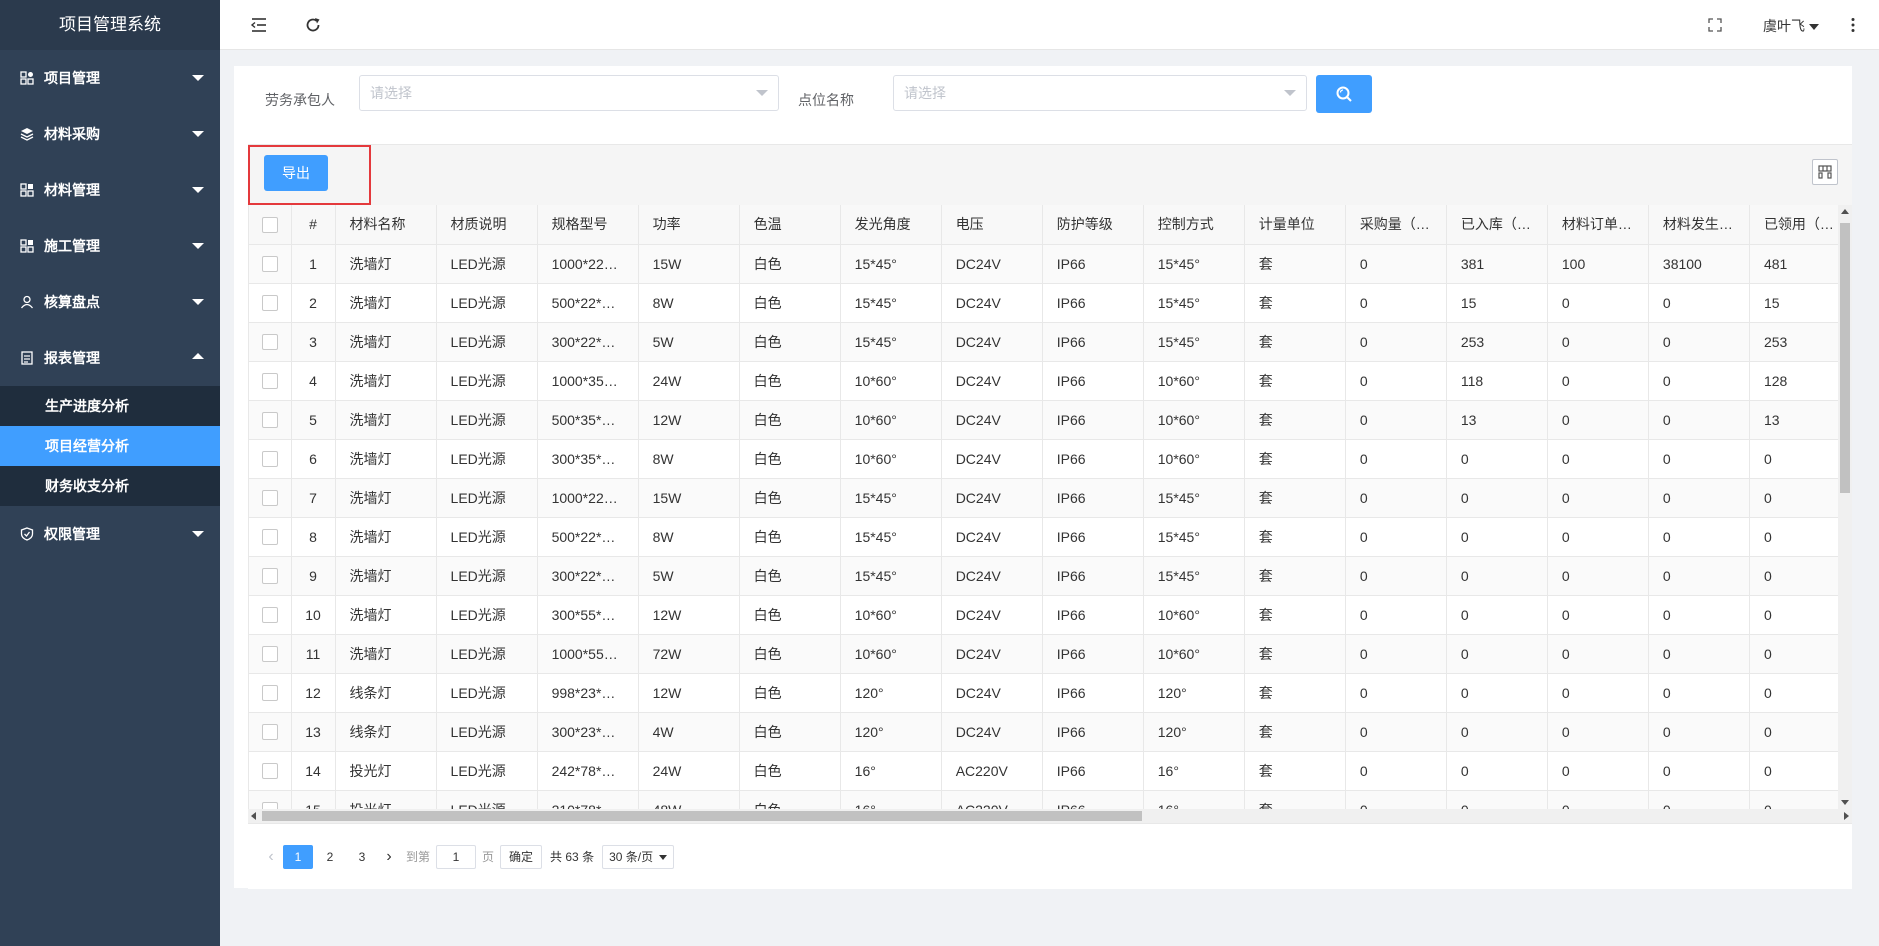 The height and width of the screenshot is (946, 1879). Describe the element at coordinates (569, 93) in the screenshot. I see `contractor-select: 请选择` at that location.